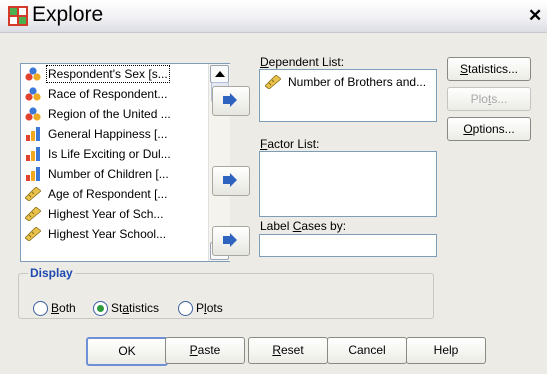 The image size is (547, 374). What do you see at coordinates (303, 226) in the screenshot?
I see `label-cases-label: Label Cases by:` at bounding box center [303, 226].